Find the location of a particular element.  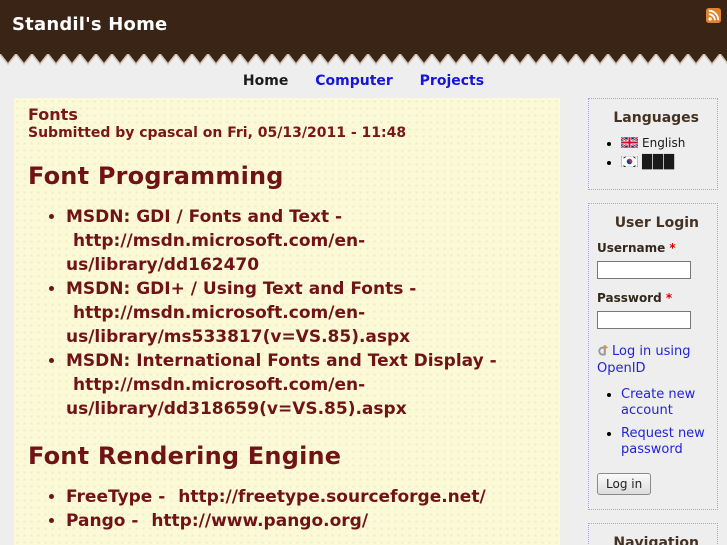

user-login-title: User Login is located at coordinates (656, 223).